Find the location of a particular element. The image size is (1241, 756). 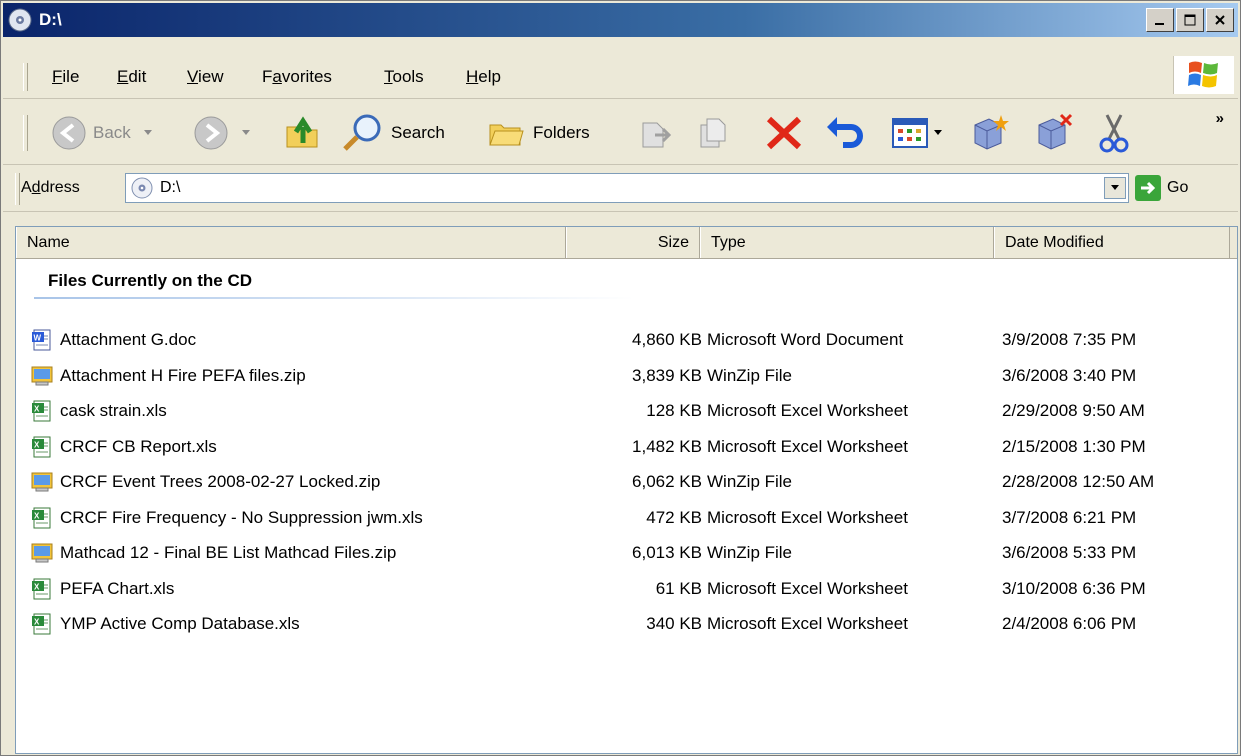

file-type: Microsoft Word Document is located at coordinates (805, 339).